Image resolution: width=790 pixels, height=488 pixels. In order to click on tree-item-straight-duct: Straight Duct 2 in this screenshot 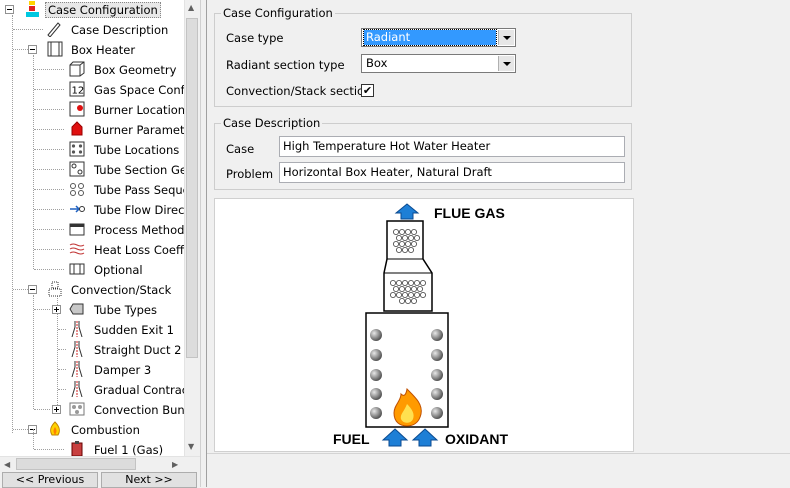, I will do `click(92, 350)`.